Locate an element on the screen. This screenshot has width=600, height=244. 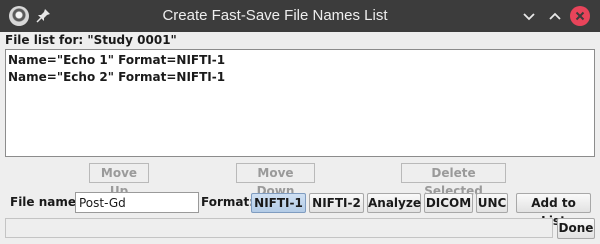
app-logo-icon is located at coordinates (19, 16).